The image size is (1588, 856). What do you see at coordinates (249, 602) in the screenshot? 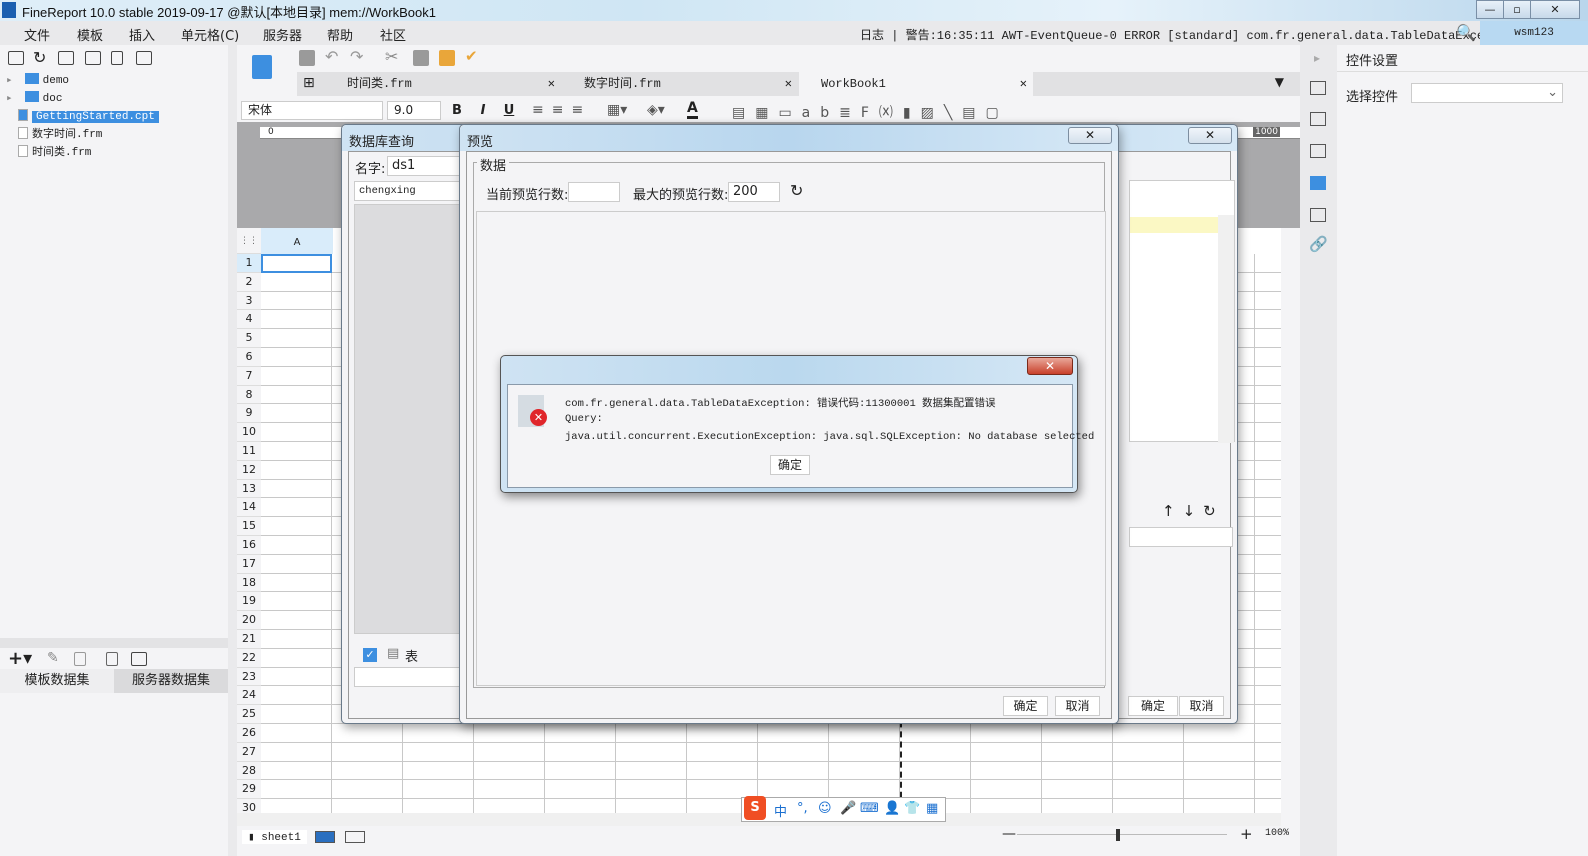
I see `row-header: 19` at bounding box center [249, 602].